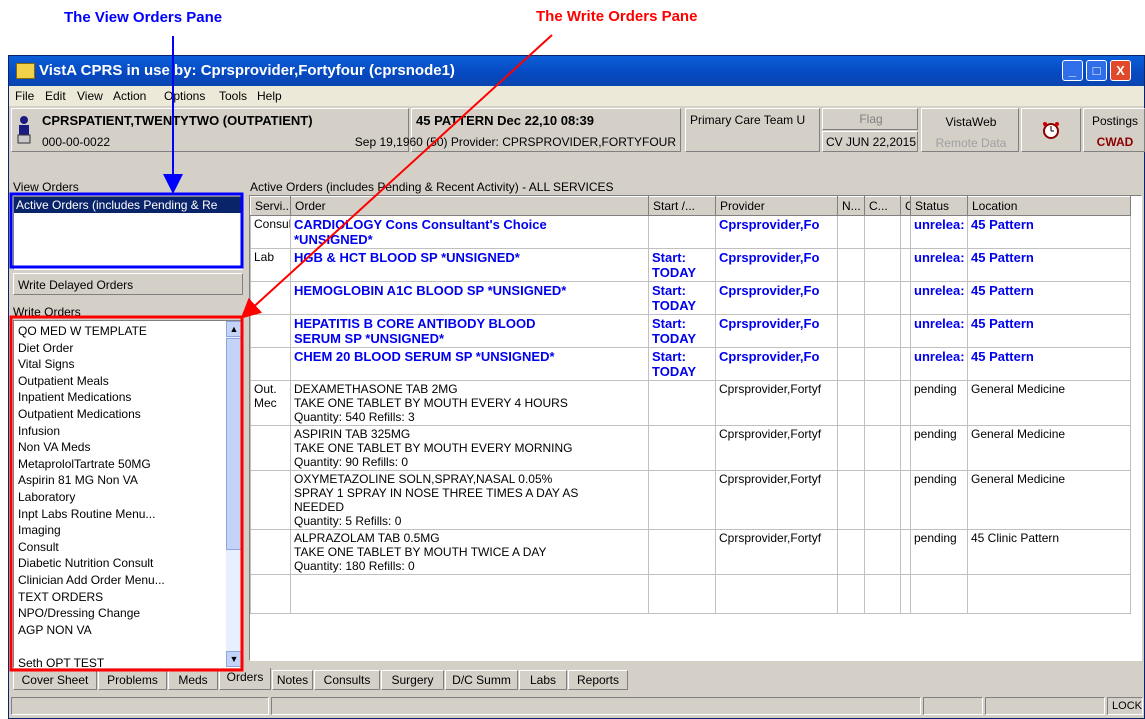 The height and width of the screenshot is (719, 1145). I want to click on cv-label: CV JUN 22,2015, so click(871, 142).